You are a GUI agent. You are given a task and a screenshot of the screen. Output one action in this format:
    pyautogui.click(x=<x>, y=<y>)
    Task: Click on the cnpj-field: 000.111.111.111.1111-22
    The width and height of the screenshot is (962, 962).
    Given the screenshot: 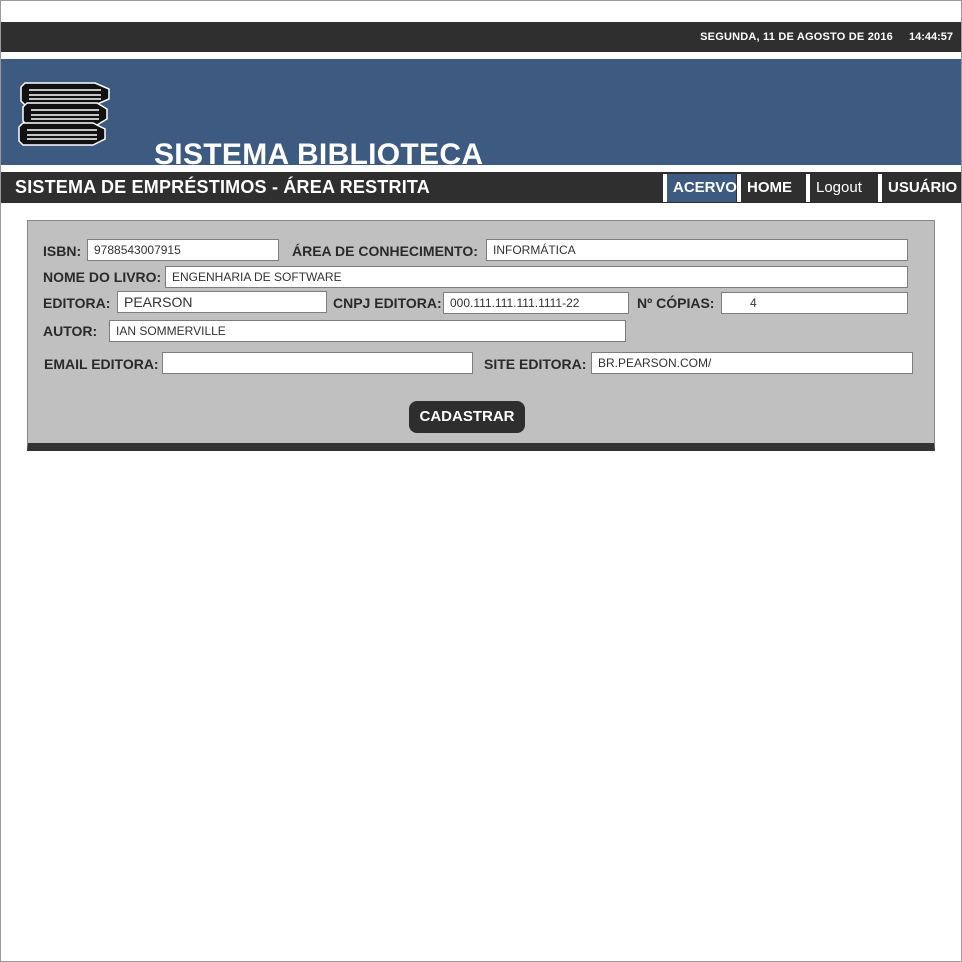 What is the action you would take?
    pyautogui.click(x=536, y=303)
    